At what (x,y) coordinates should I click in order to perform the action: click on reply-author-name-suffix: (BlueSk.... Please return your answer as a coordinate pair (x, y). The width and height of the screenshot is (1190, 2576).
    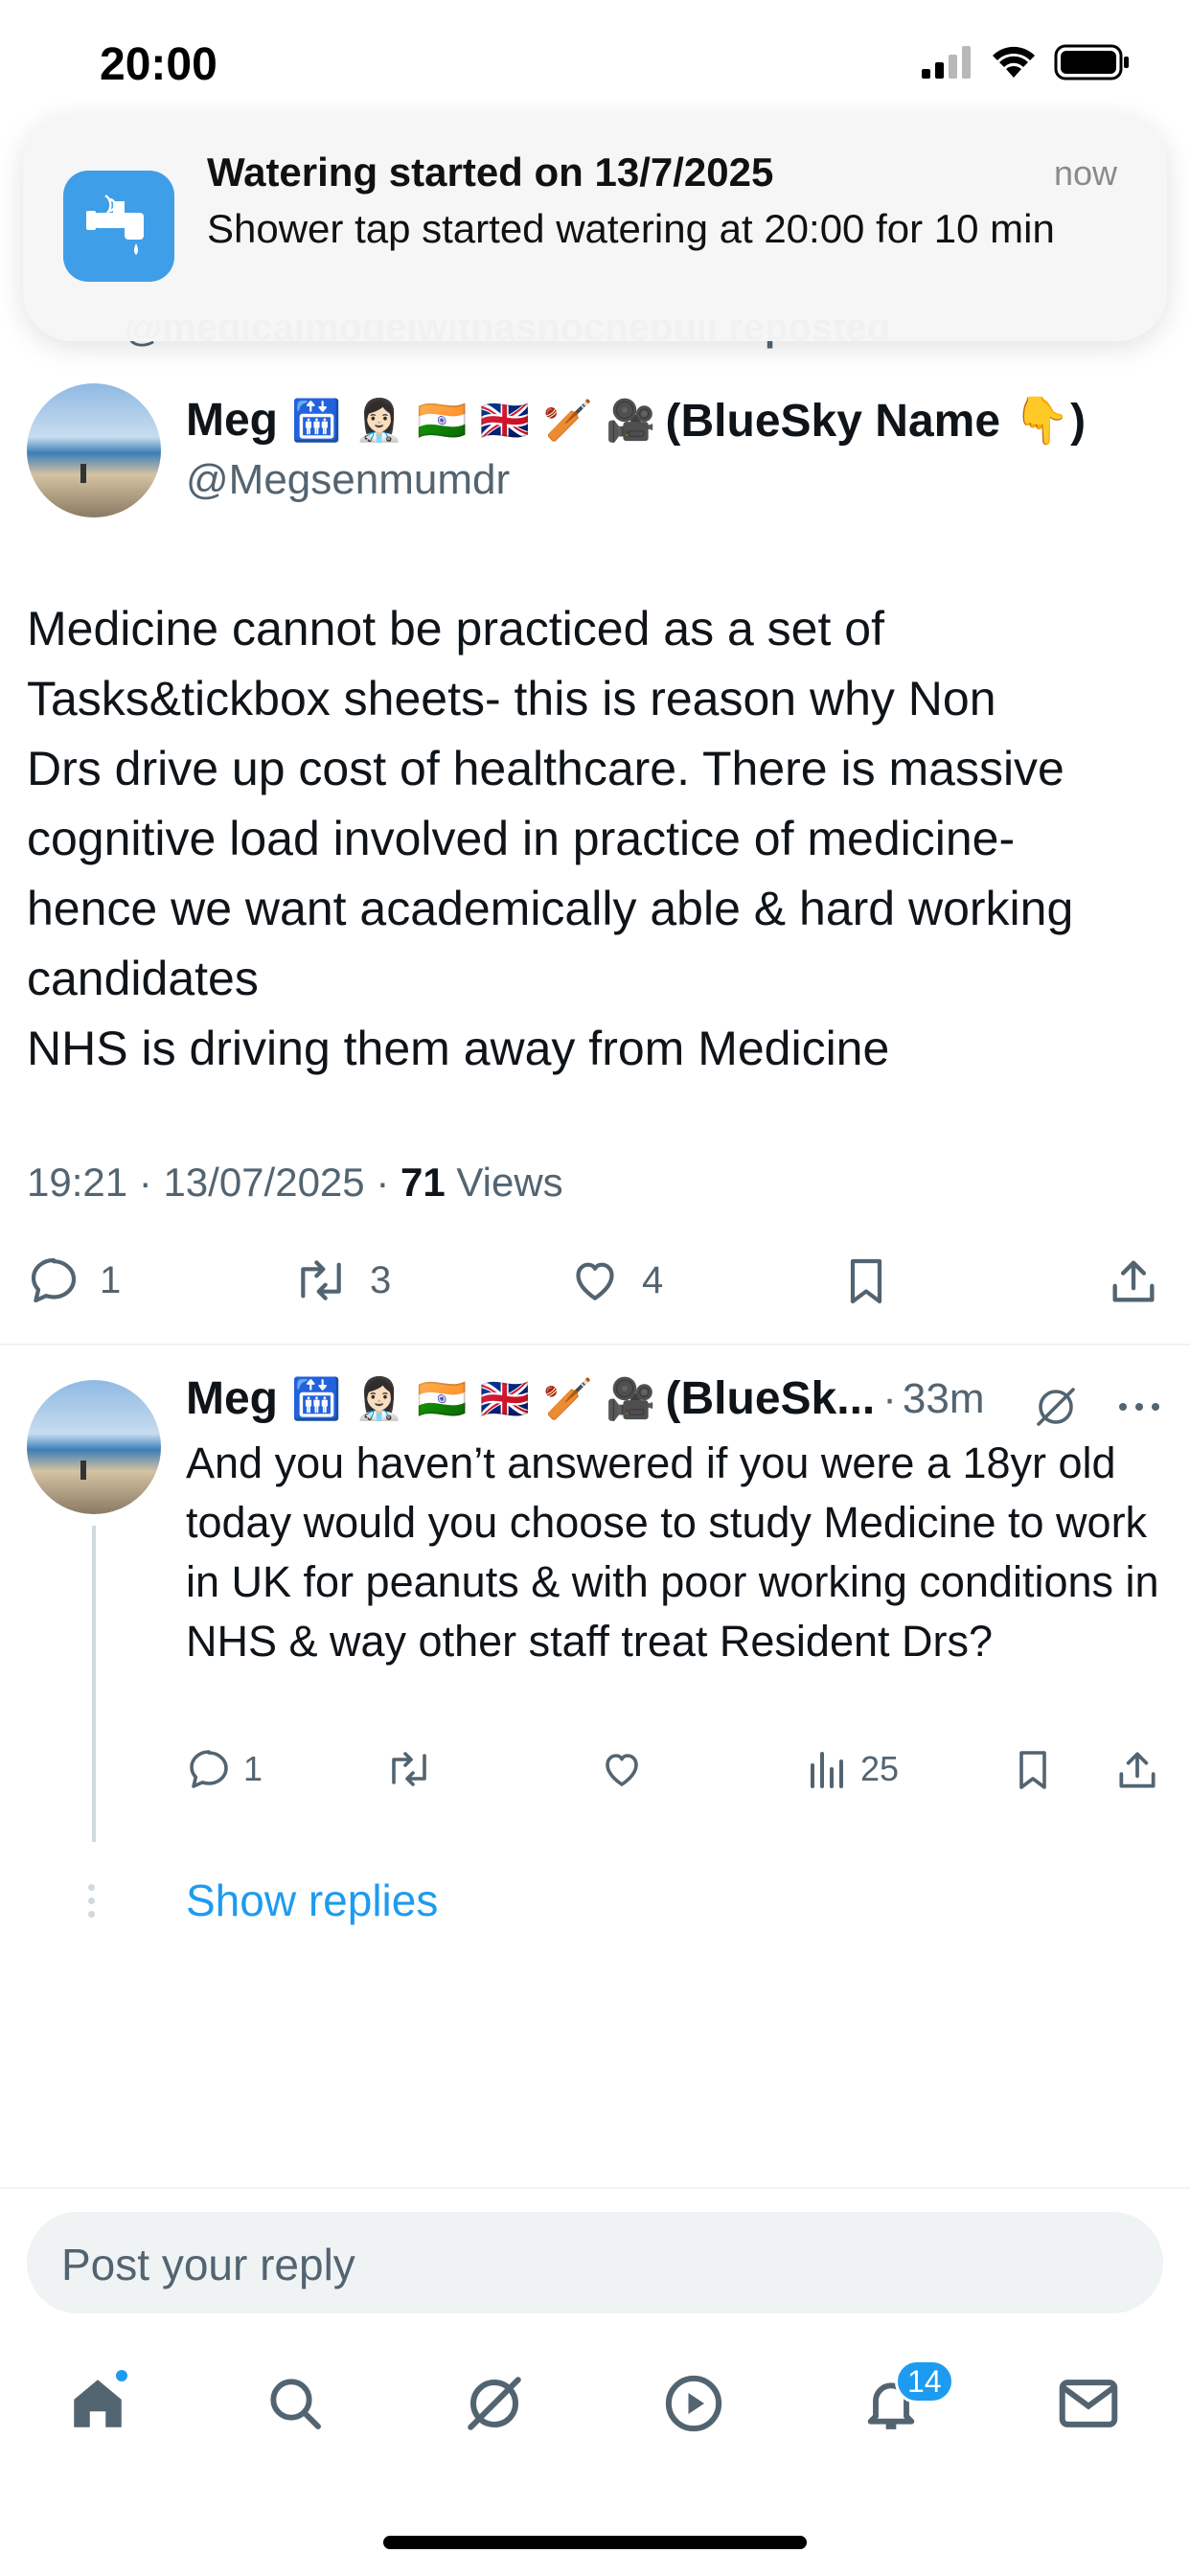
    Looking at the image, I should click on (771, 1398).